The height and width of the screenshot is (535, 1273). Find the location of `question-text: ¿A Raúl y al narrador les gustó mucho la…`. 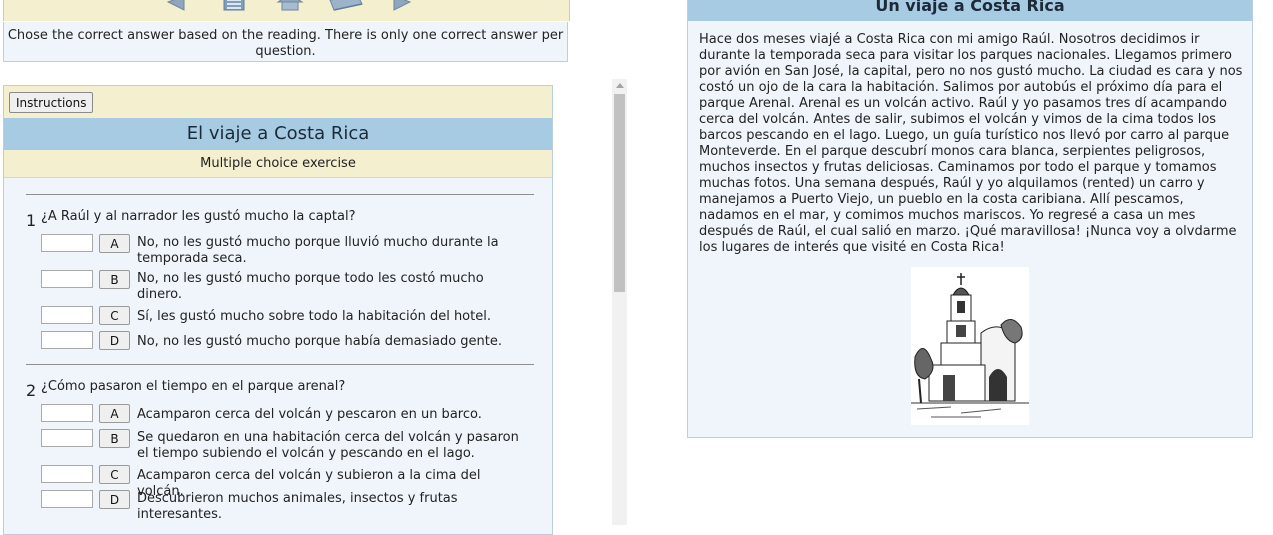

question-text: ¿A Raúl y al narrador les gustó mucho la… is located at coordinates (198, 216).